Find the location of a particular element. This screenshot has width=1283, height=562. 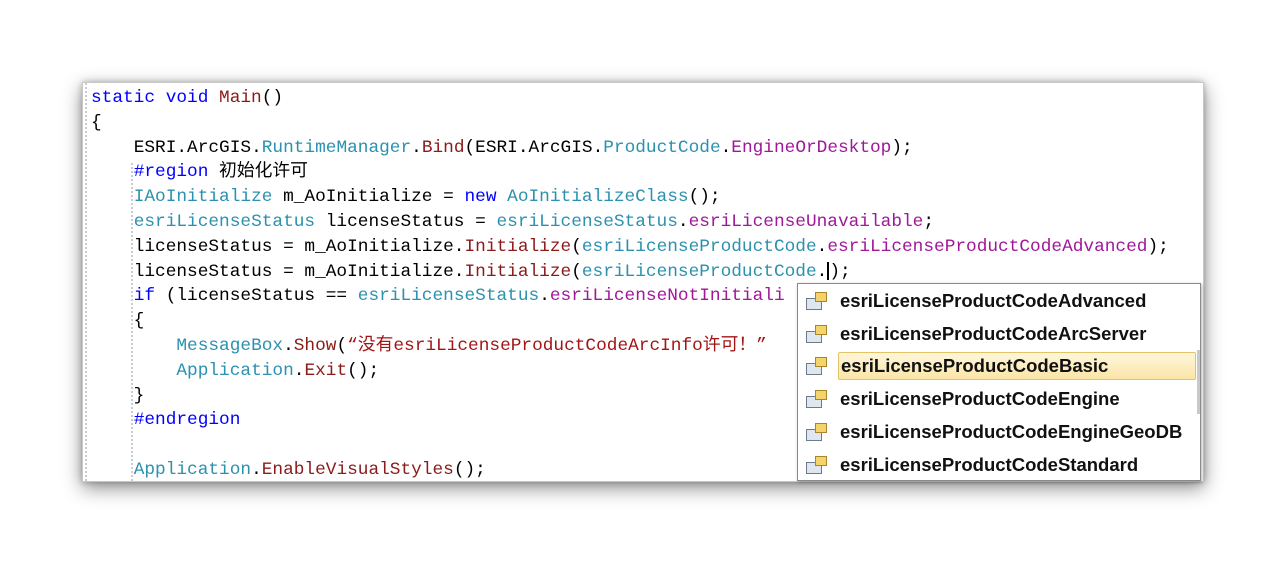

code-token: Bind is located at coordinates (443, 147).